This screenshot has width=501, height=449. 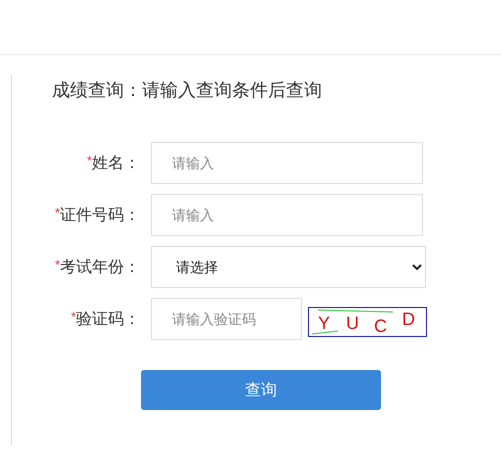 I want to click on year-select: 请选择, so click(x=288, y=267).